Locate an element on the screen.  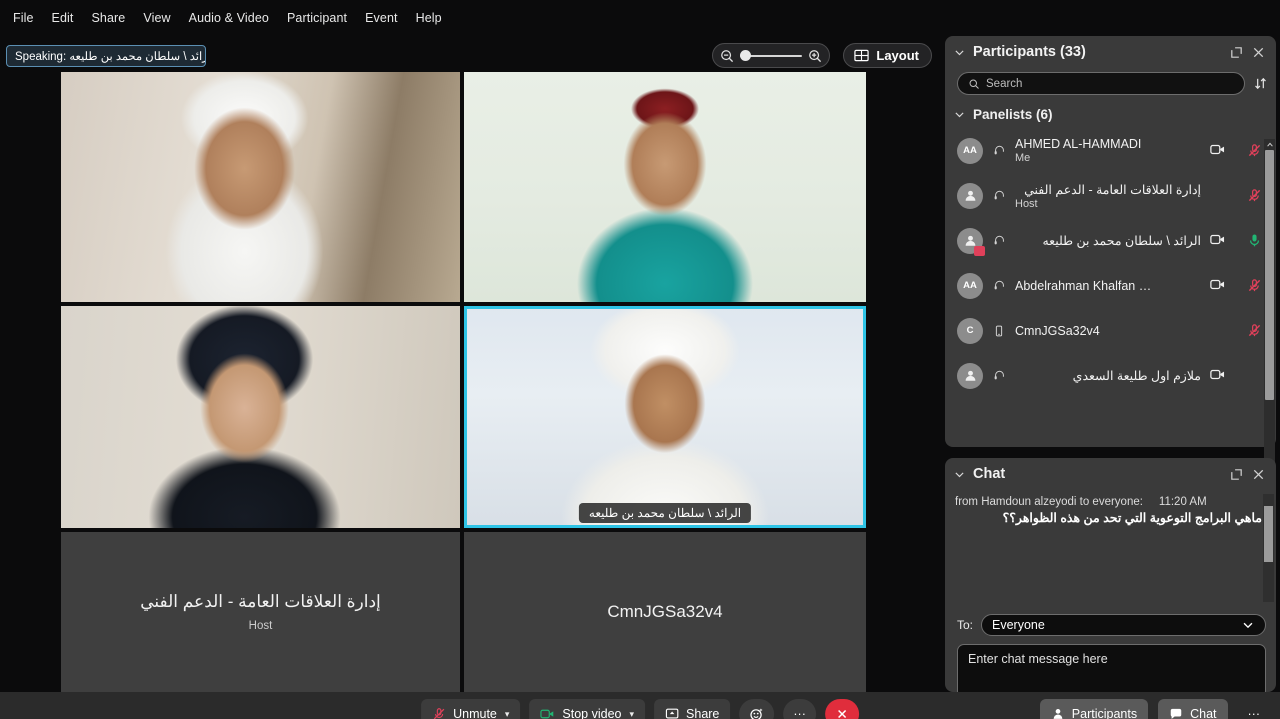
participant-row: C CmnJGSa32v4 is located at coordinates (1108, 330).